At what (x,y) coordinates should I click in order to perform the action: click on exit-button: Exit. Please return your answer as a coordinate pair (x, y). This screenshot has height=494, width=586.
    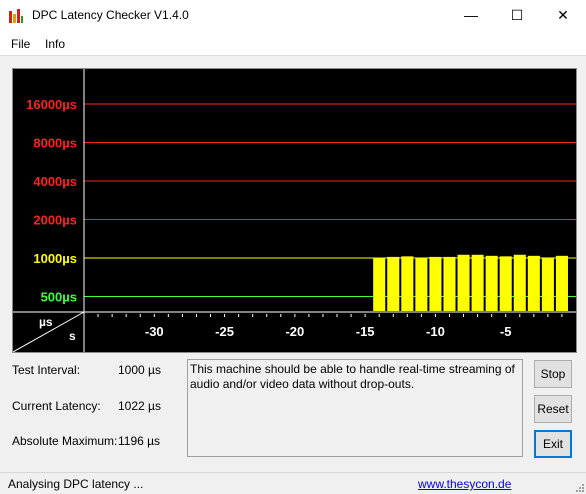
    Looking at the image, I should click on (553, 444).